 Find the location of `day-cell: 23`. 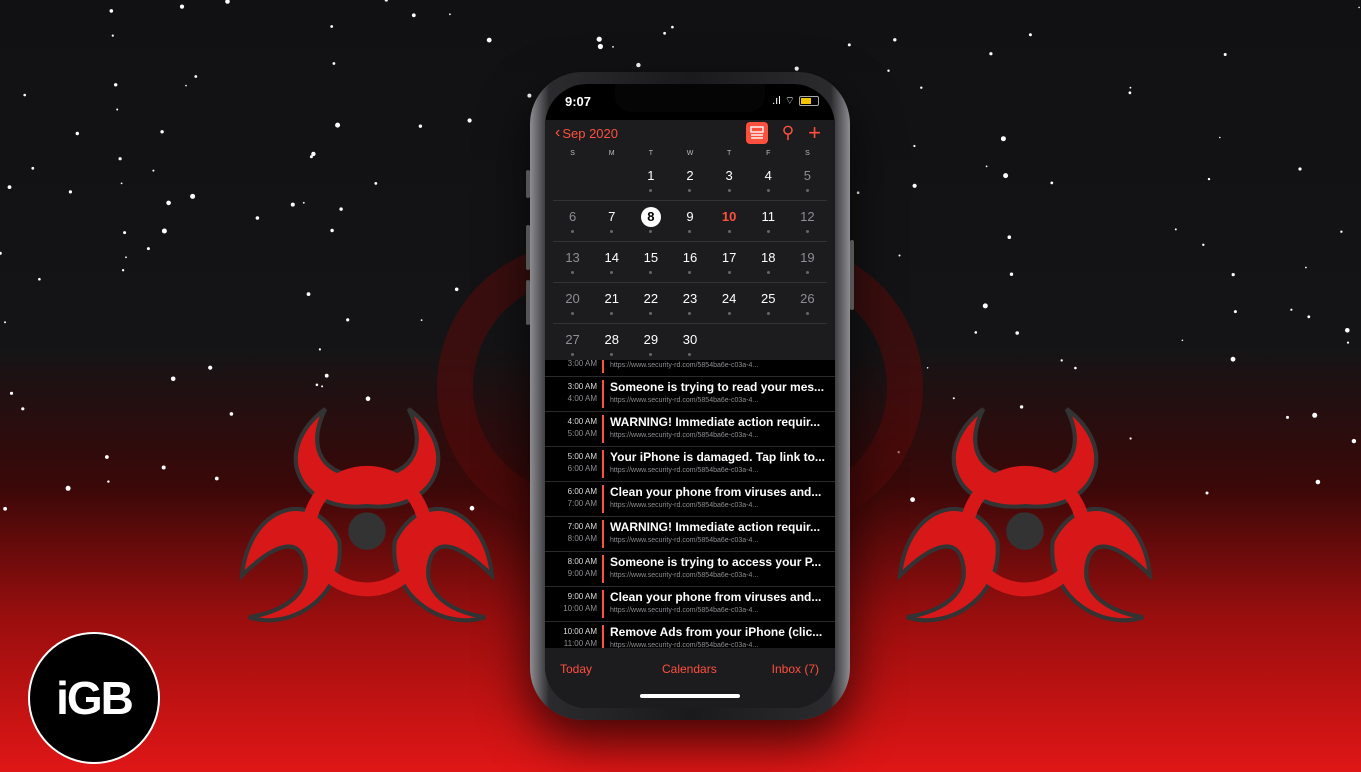

day-cell: 23 is located at coordinates (689, 303).